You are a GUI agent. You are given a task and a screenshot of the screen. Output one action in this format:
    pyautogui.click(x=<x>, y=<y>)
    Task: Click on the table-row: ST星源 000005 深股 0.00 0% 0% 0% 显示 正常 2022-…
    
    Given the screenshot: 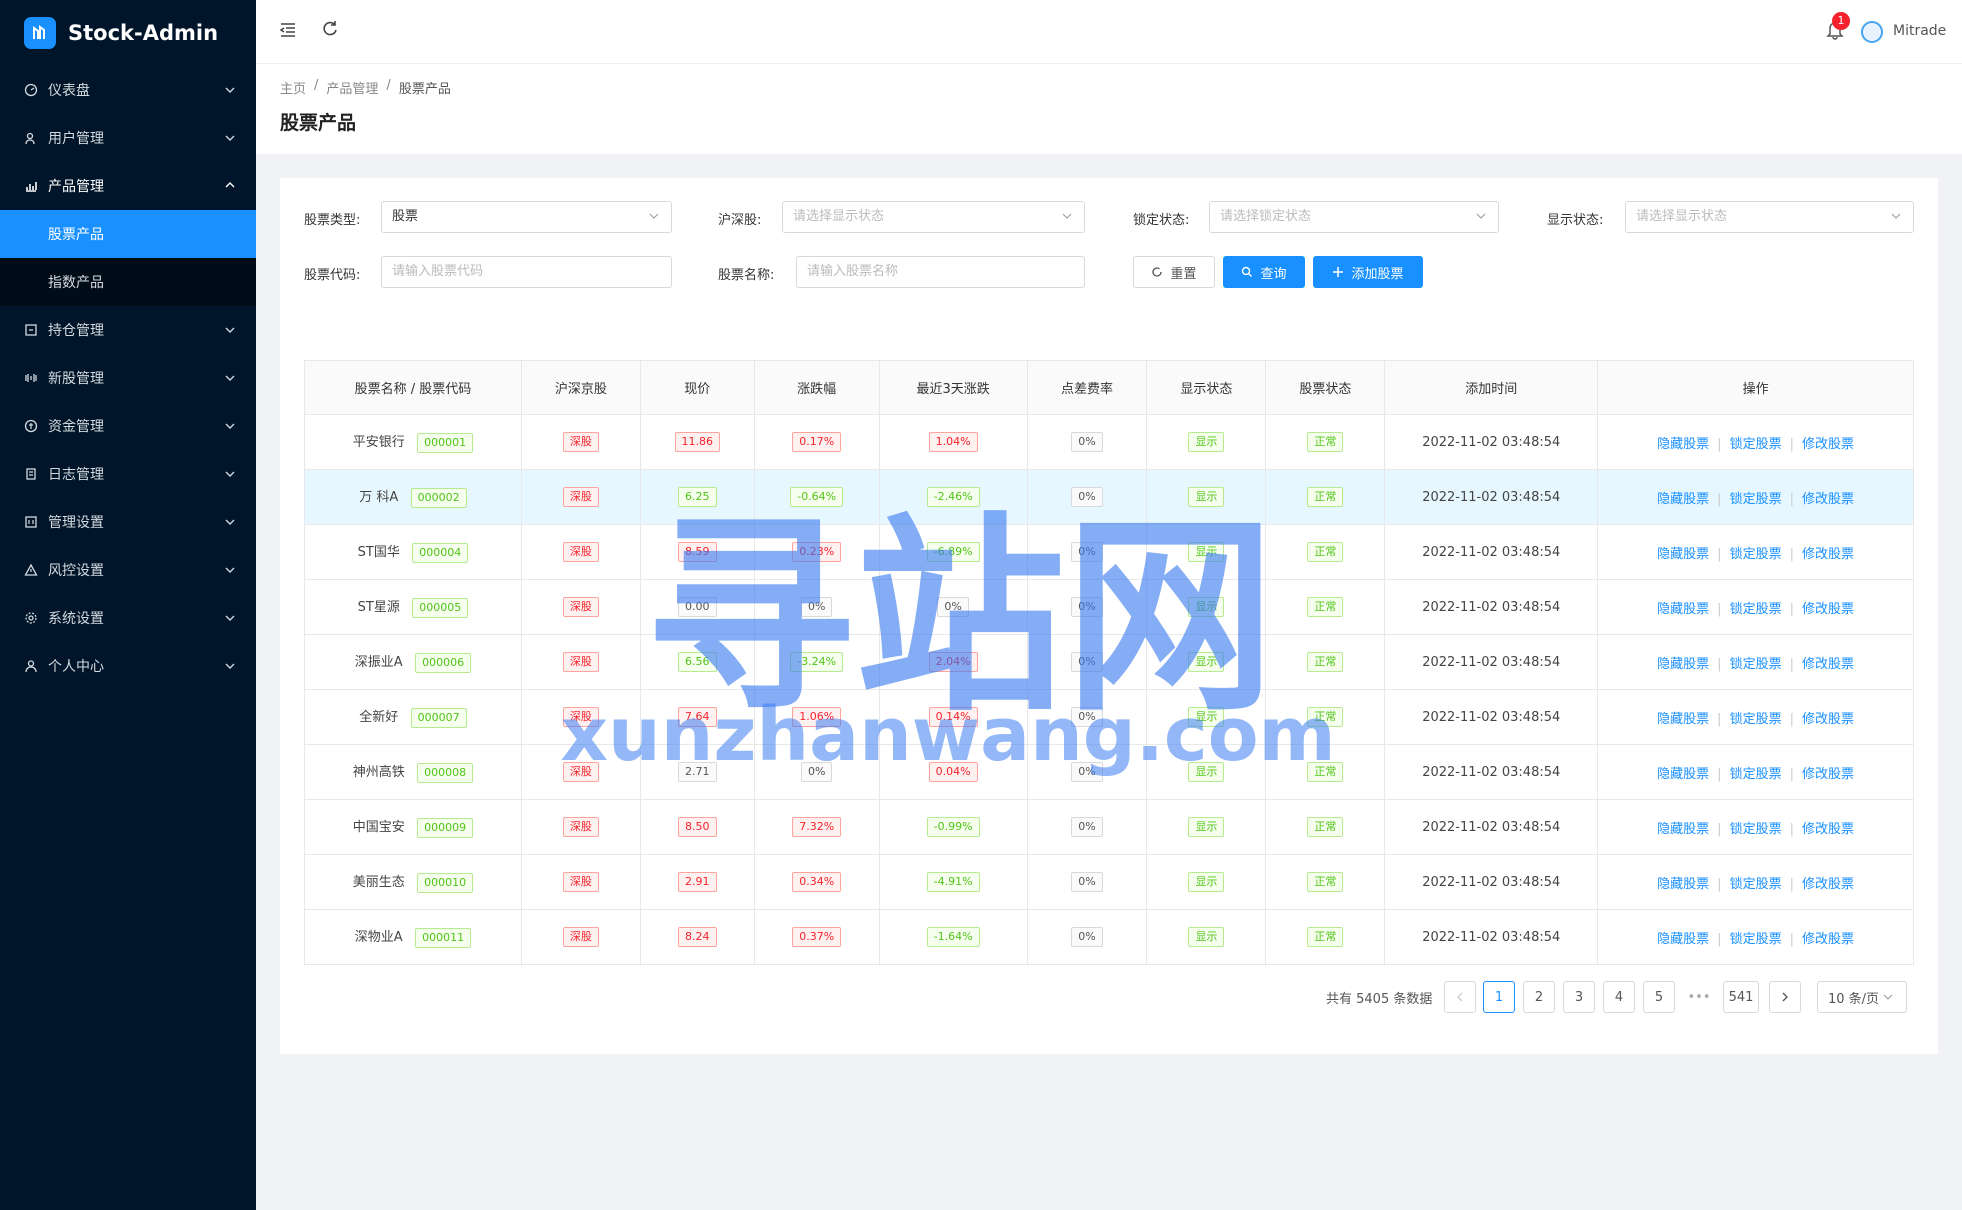 What is the action you would take?
    pyautogui.click(x=1109, y=607)
    